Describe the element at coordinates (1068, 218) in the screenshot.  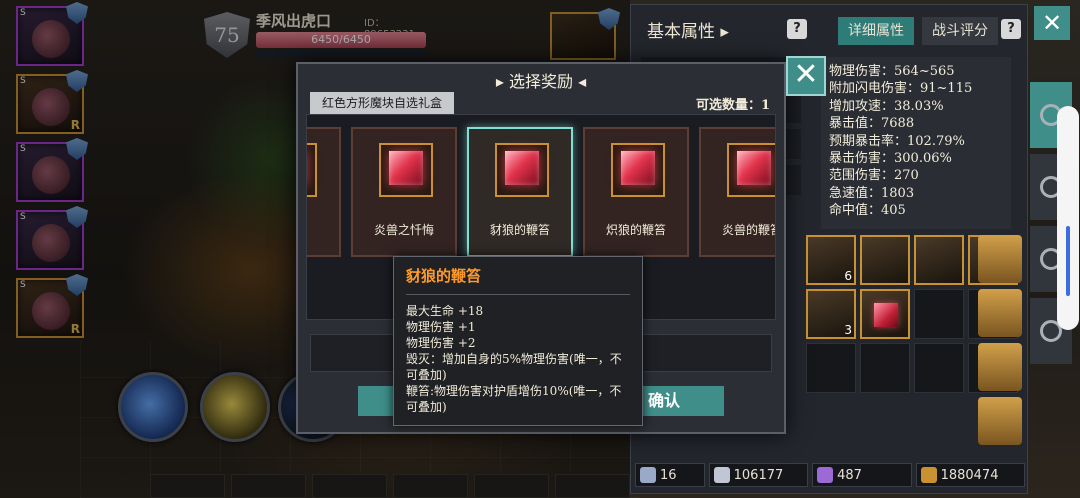
I see `scrollbar` at that location.